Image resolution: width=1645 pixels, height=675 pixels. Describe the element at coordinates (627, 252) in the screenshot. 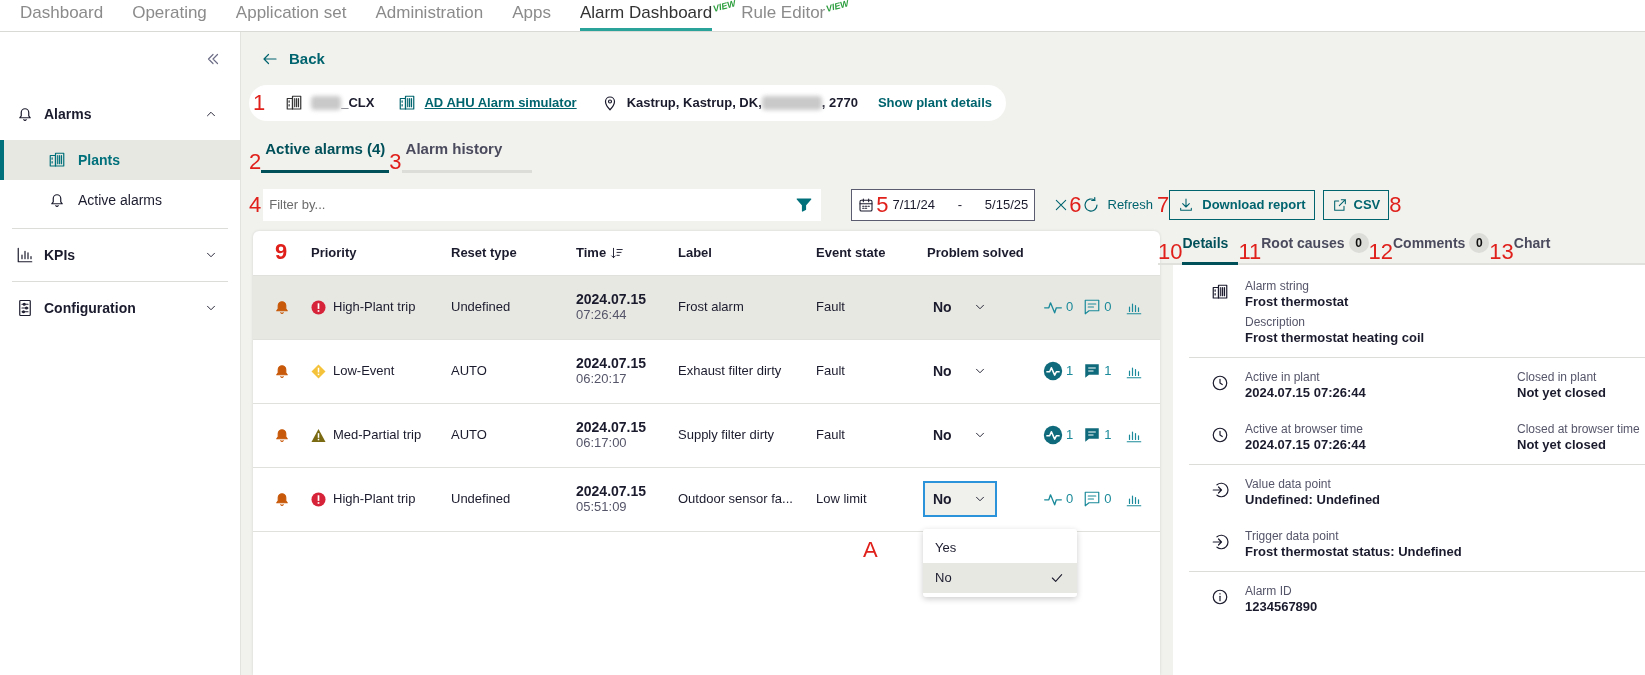

I see `column-header: Time` at that location.